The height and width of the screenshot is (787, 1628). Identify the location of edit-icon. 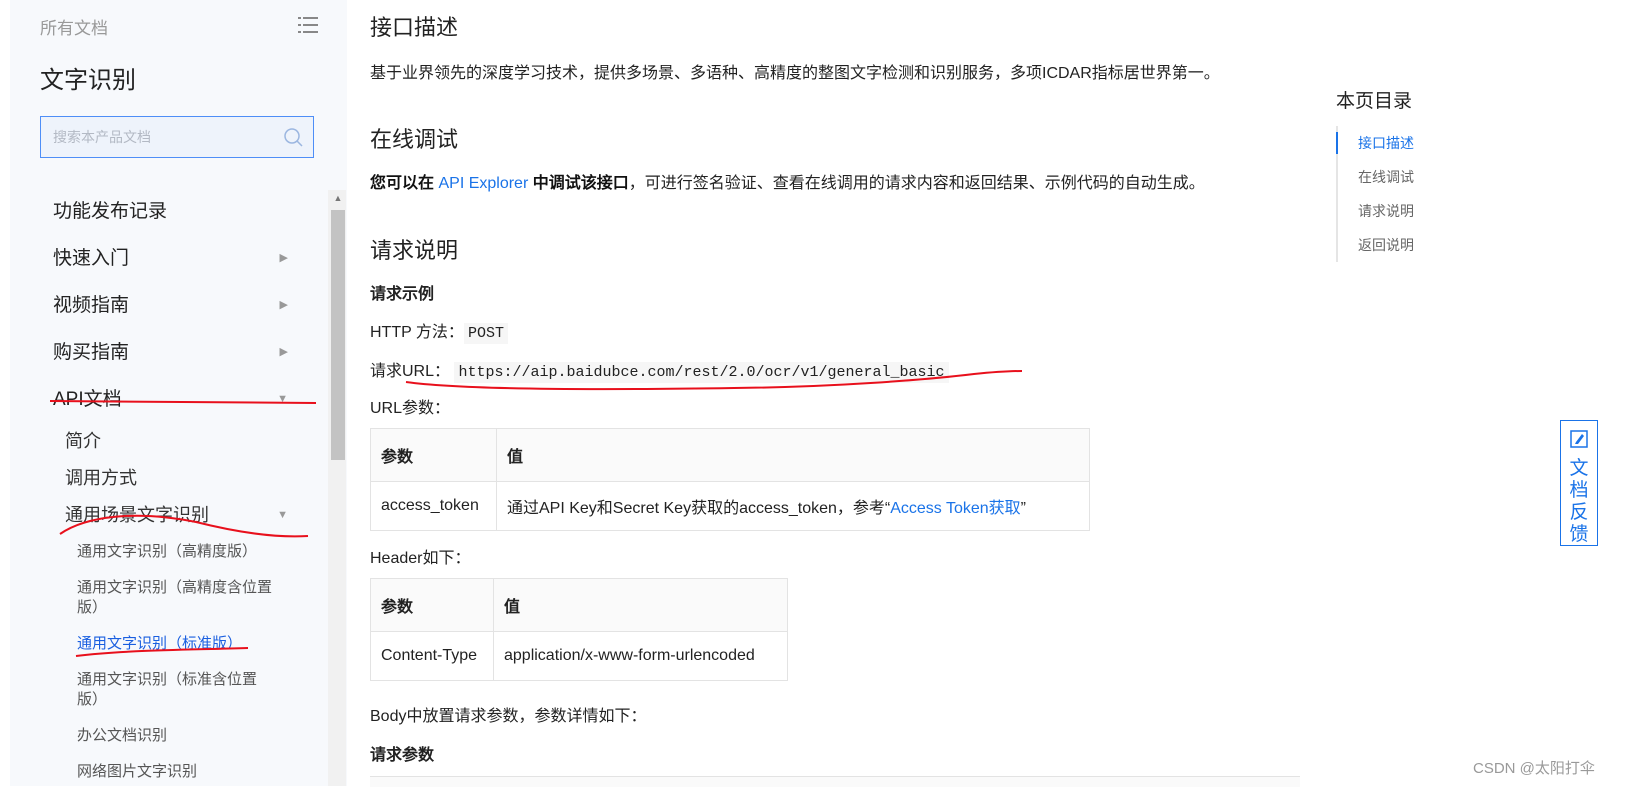
(1579, 439).